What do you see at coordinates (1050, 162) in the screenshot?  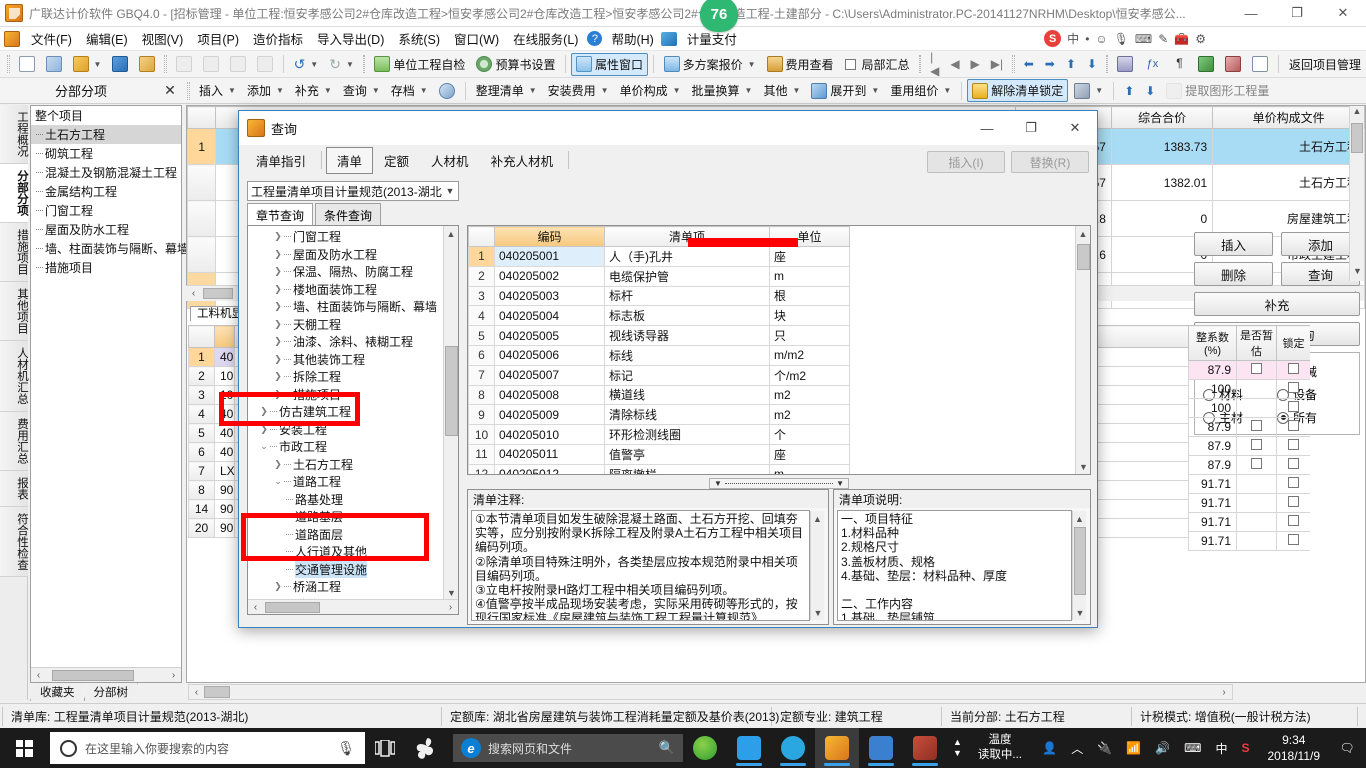 I see `replace-action-button: 替换(R)` at bounding box center [1050, 162].